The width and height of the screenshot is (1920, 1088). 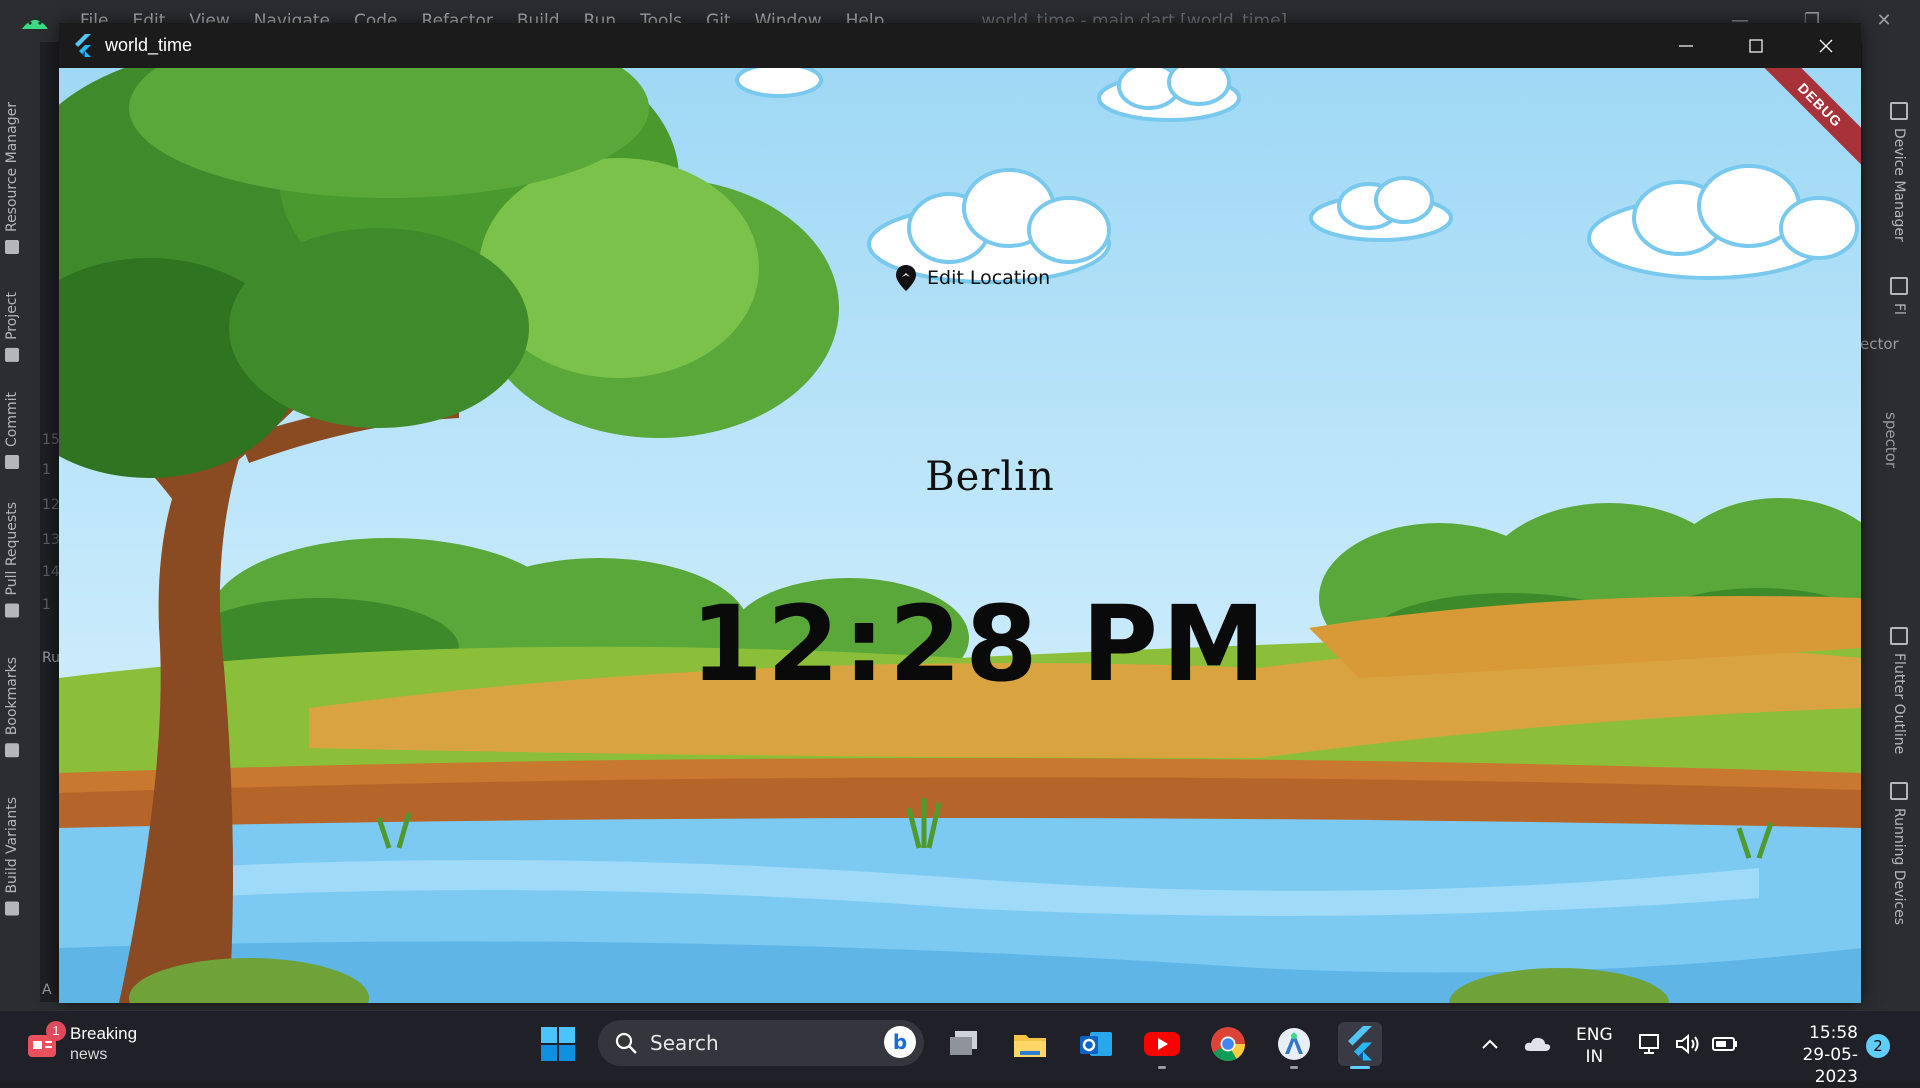 I want to click on commit-icon, so click(x=12, y=462).